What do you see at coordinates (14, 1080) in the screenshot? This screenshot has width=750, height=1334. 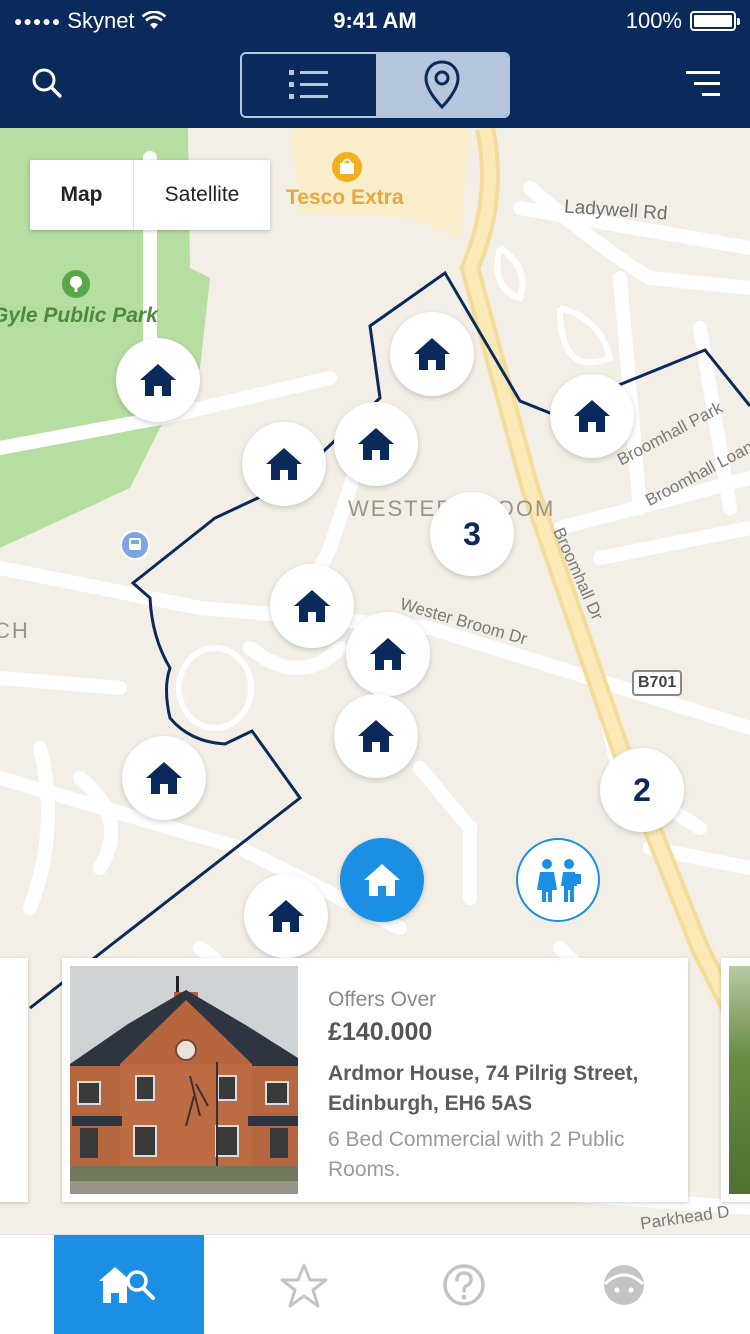 I see `listing-card-previous` at bounding box center [14, 1080].